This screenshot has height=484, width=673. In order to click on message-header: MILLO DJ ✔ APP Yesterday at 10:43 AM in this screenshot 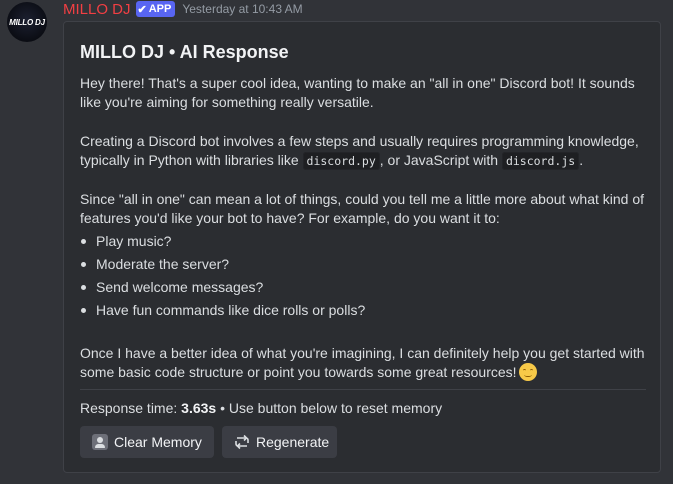, I will do `click(183, 9)`.